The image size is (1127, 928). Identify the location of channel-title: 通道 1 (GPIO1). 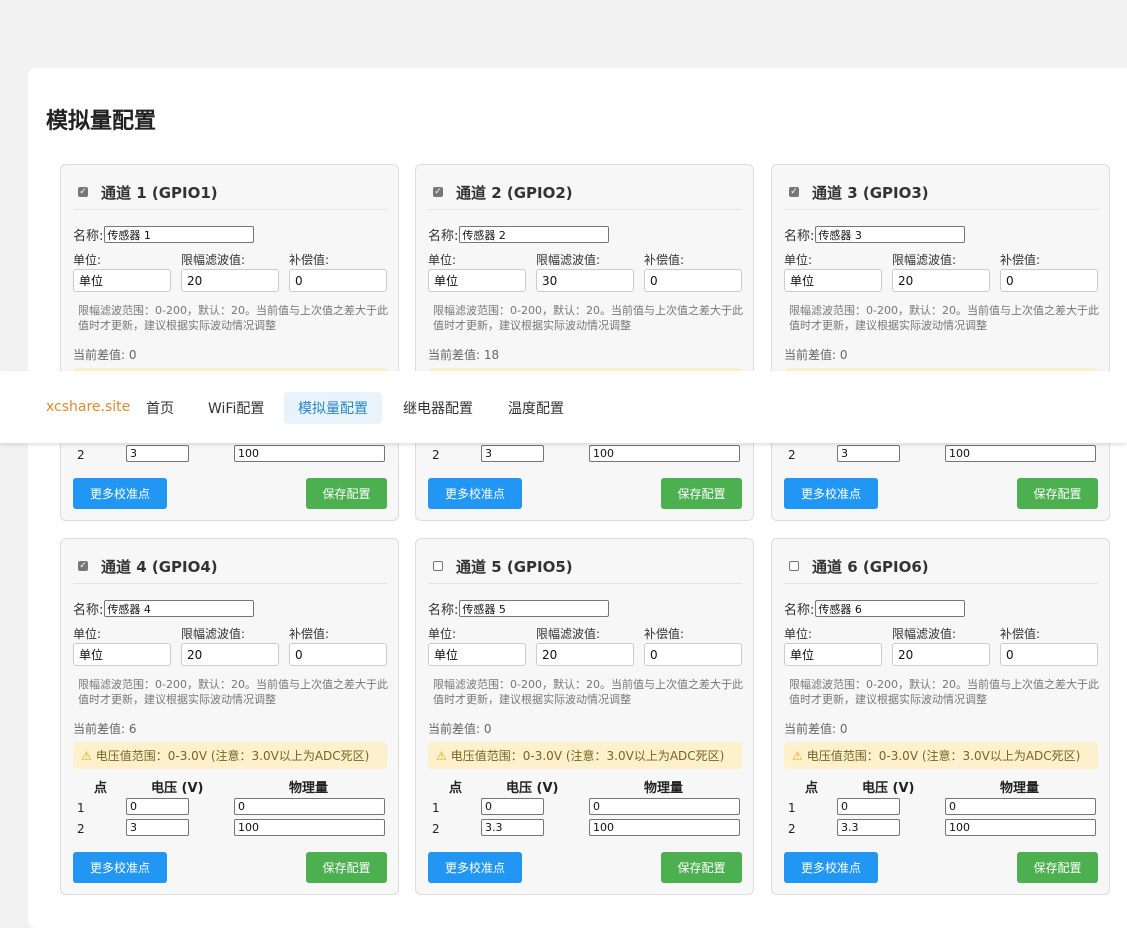
(159, 192).